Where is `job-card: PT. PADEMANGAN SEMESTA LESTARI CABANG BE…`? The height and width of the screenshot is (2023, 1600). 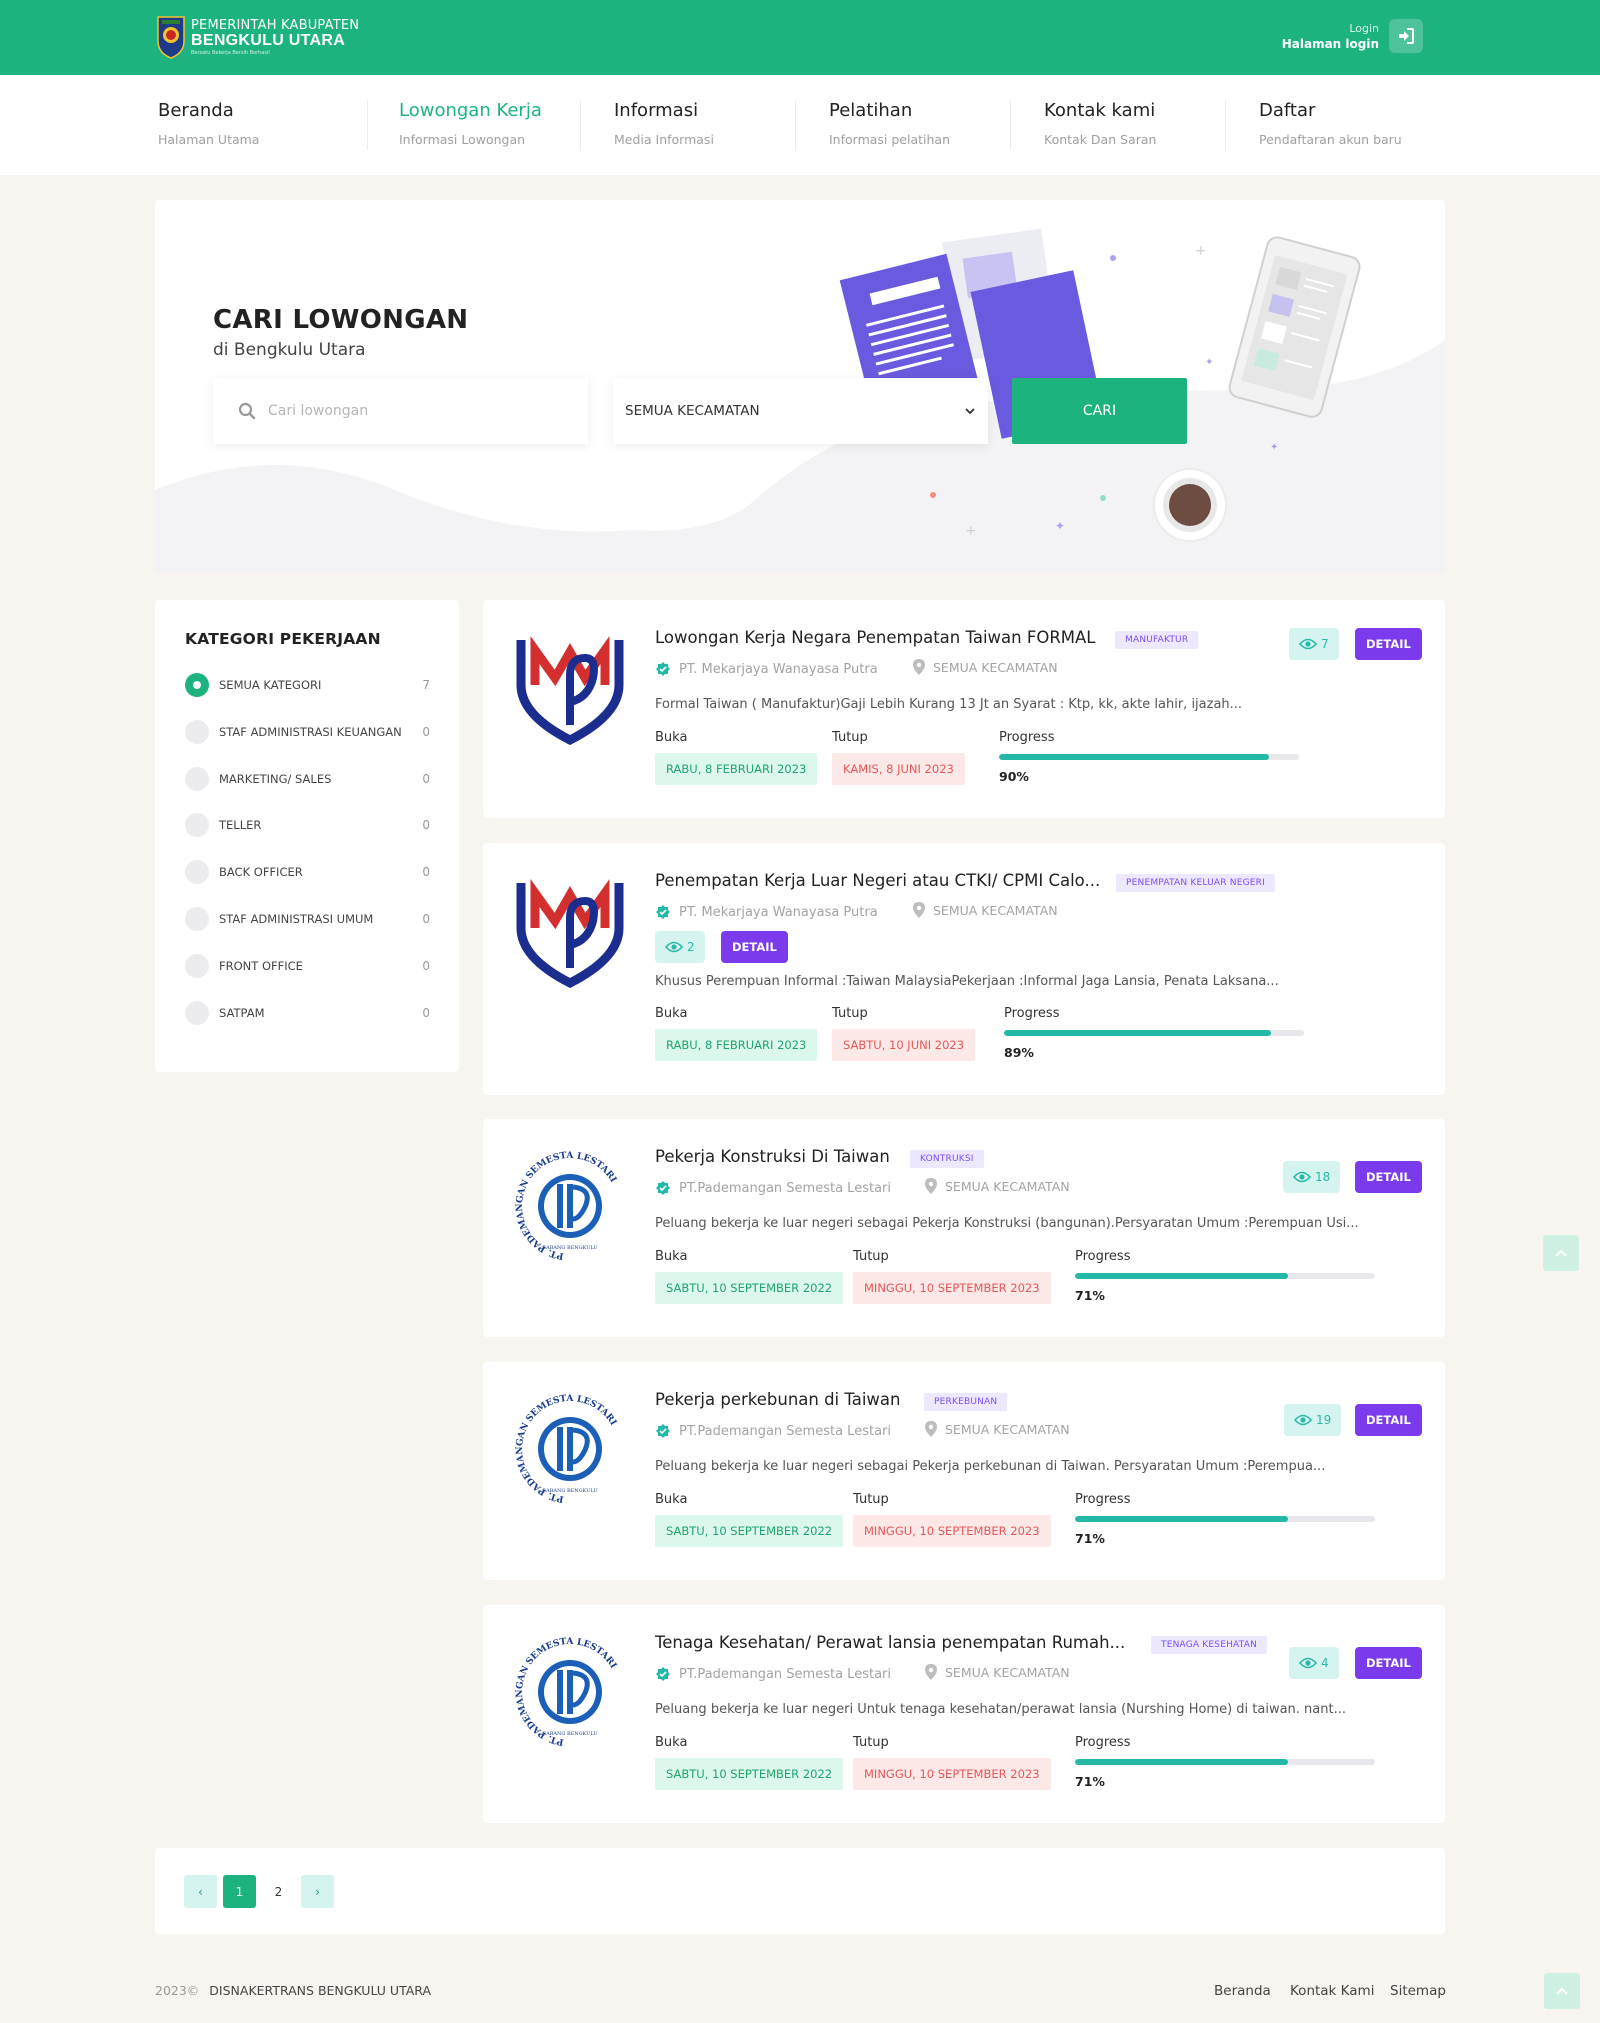 job-card: PT. PADEMANGAN SEMESTA LESTARI CABANG BE… is located at coordinates (964, 1228).